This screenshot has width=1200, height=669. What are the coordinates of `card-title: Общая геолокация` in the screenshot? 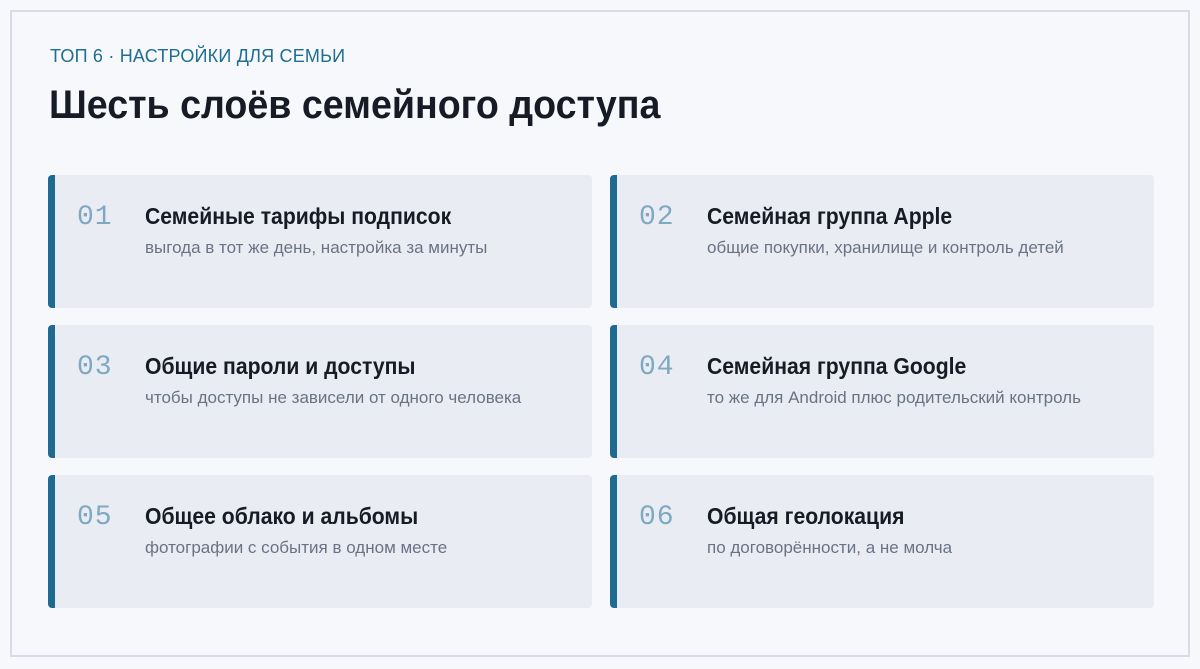 It's located at (806, 516).